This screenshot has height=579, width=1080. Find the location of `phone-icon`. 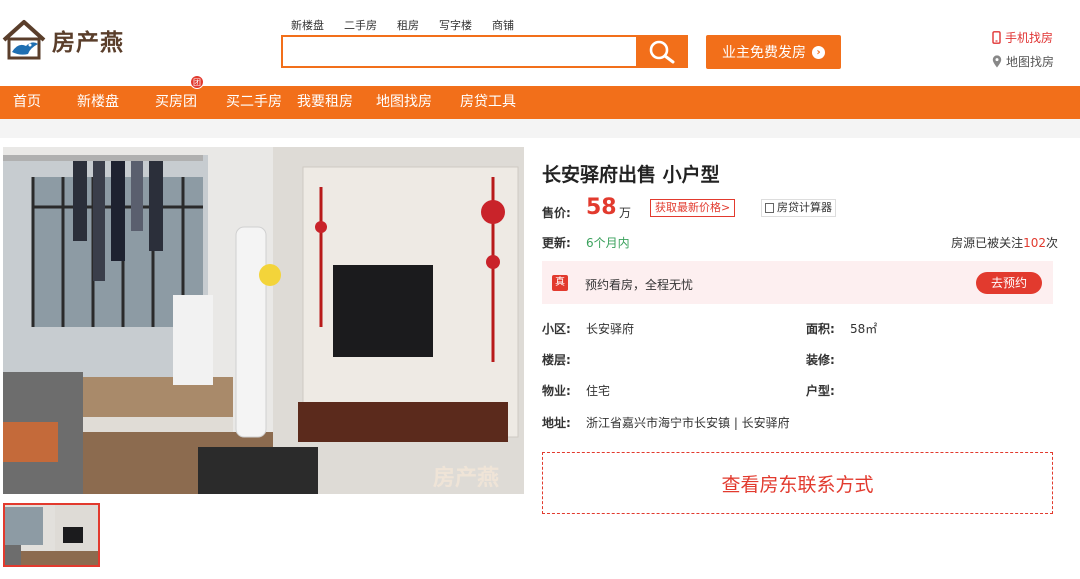

phone-icon is located at coordinates (996, 37).